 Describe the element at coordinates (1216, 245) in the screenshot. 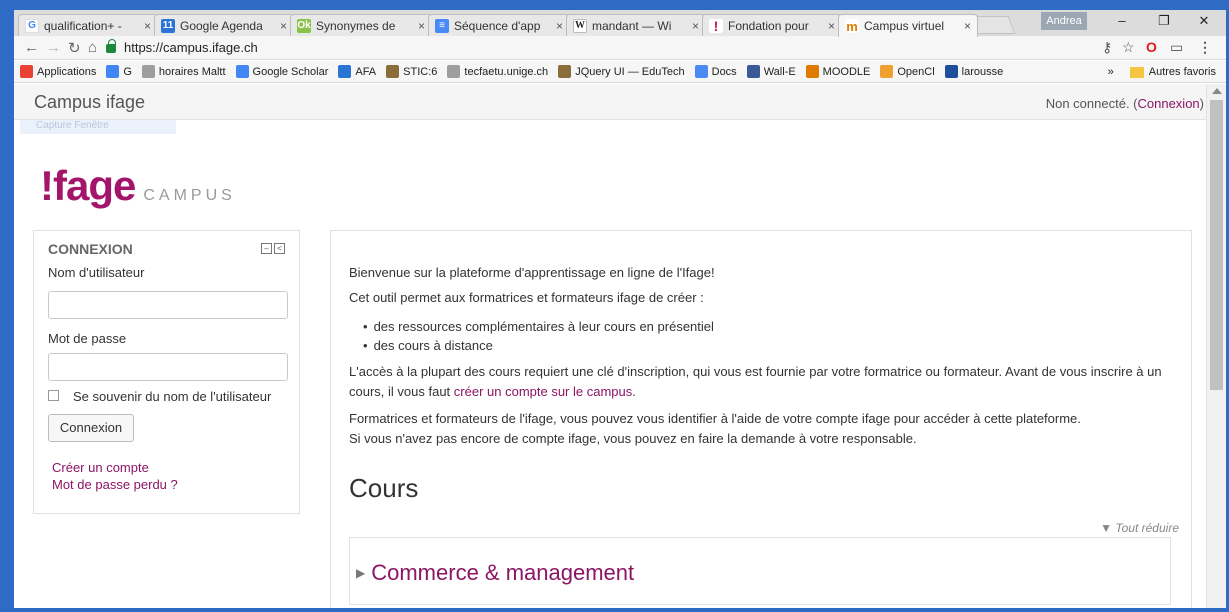

I see `scroll-thumb` at that location.